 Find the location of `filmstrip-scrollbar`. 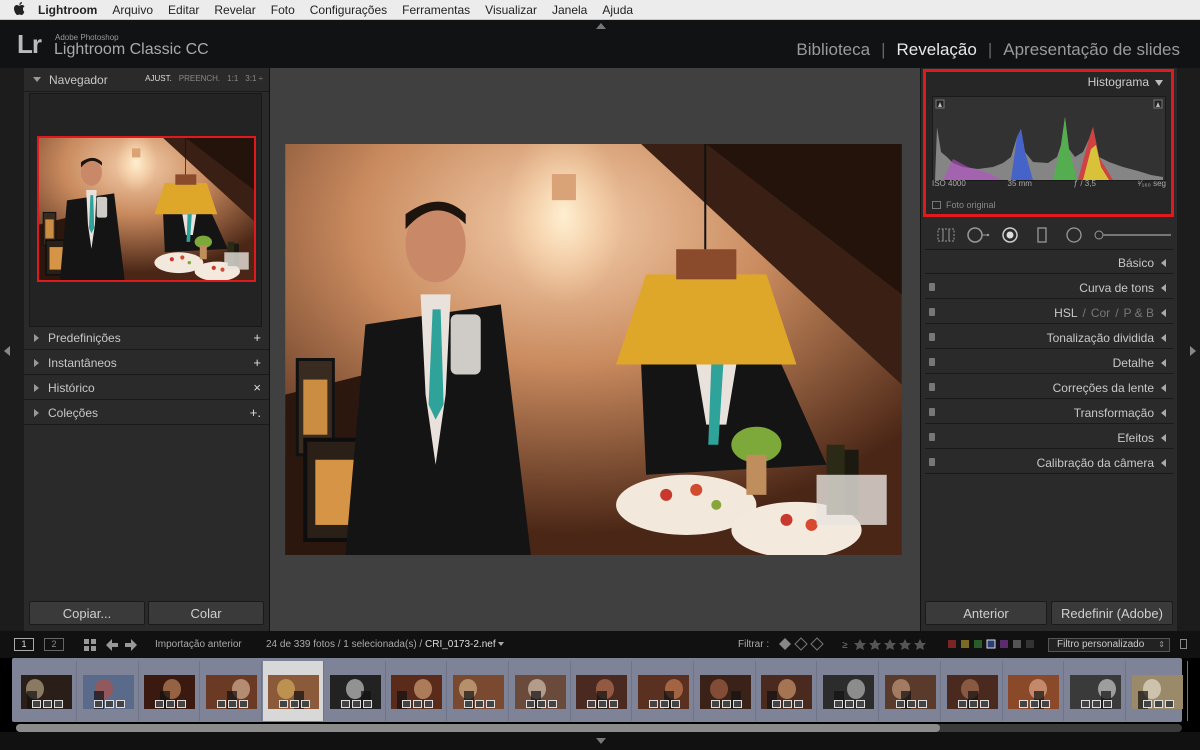

filmstrip-scrollbar is located at coordinates (599, 728).